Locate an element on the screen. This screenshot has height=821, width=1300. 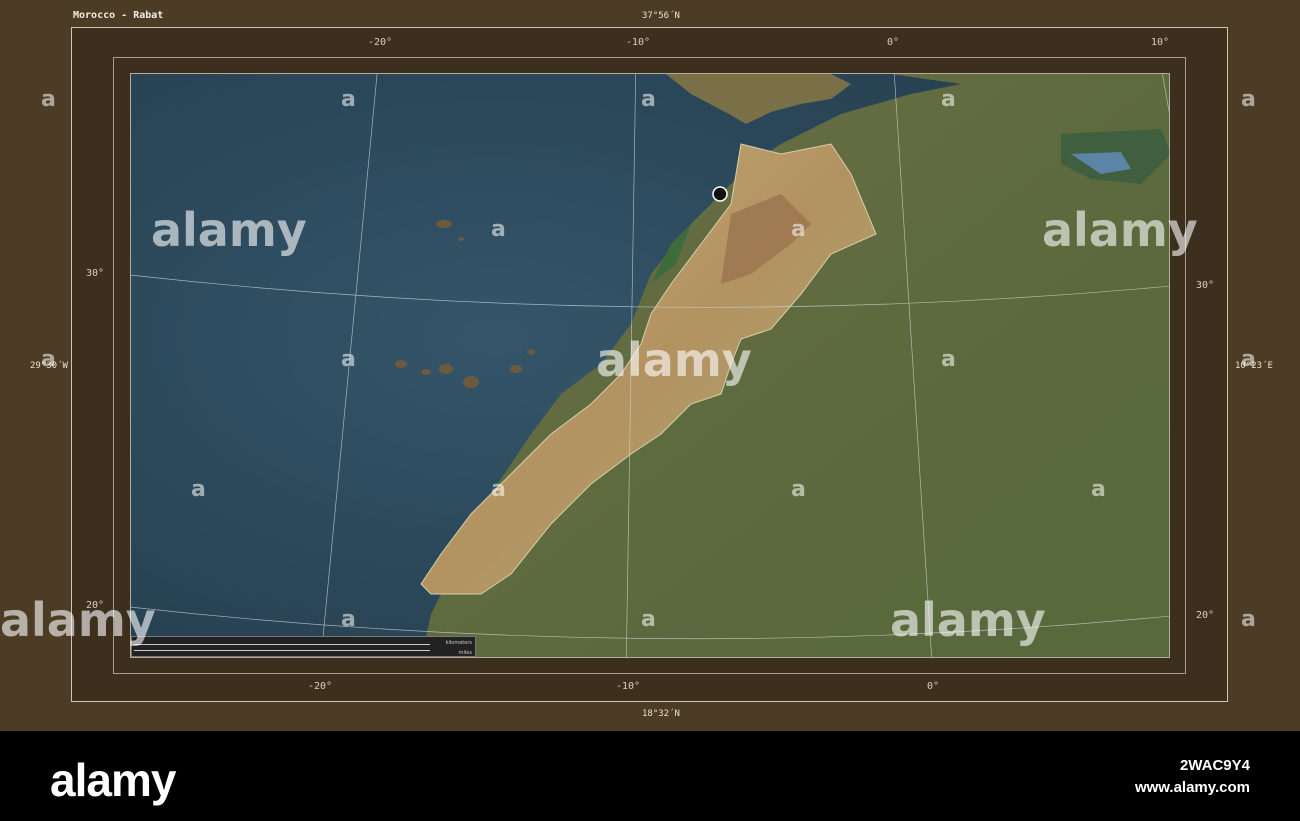
lon-tick-top: -10° is located at coordinates (638, 42).